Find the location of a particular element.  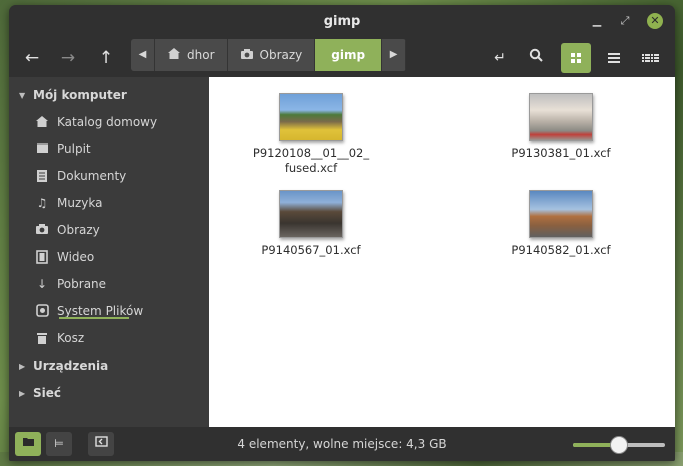

documents-icon is located at coordinates (42, 176).